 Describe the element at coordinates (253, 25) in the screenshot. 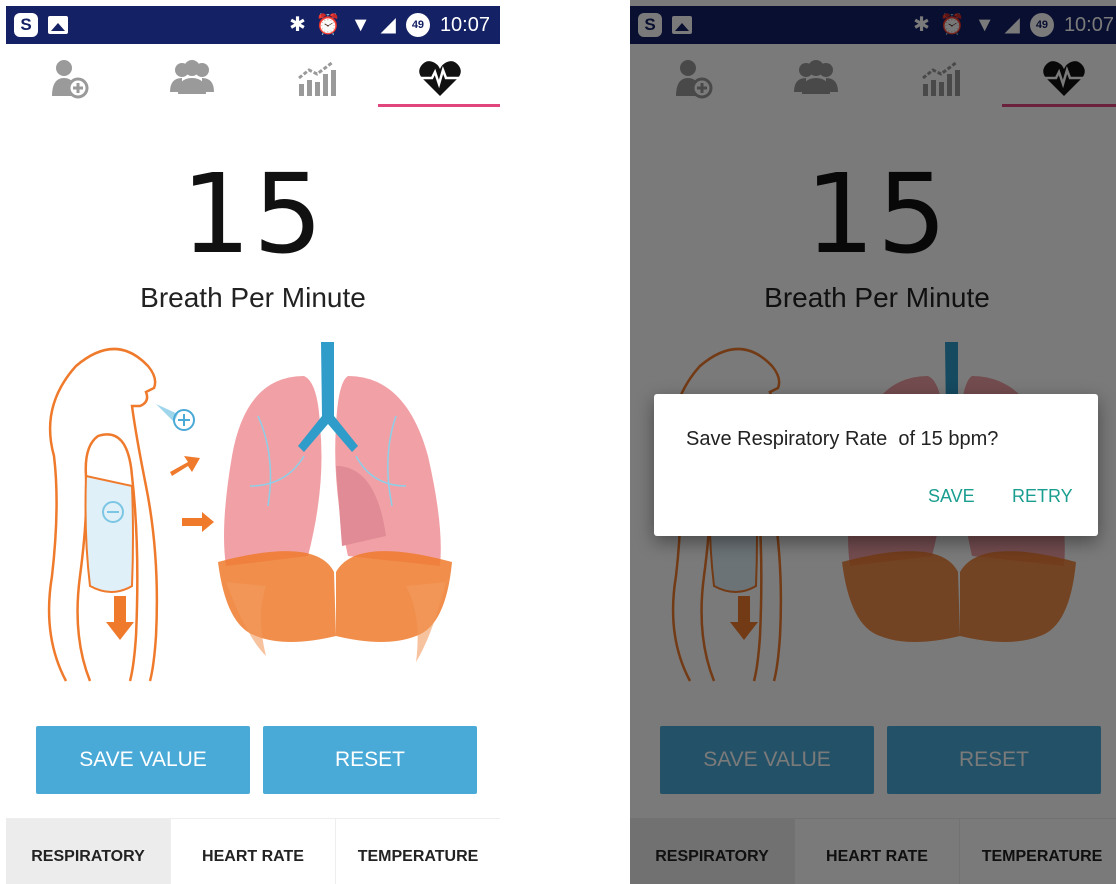

I see `status-bar: S ✱ ⏰ ▼ ◢ 49 10:07` at that location.